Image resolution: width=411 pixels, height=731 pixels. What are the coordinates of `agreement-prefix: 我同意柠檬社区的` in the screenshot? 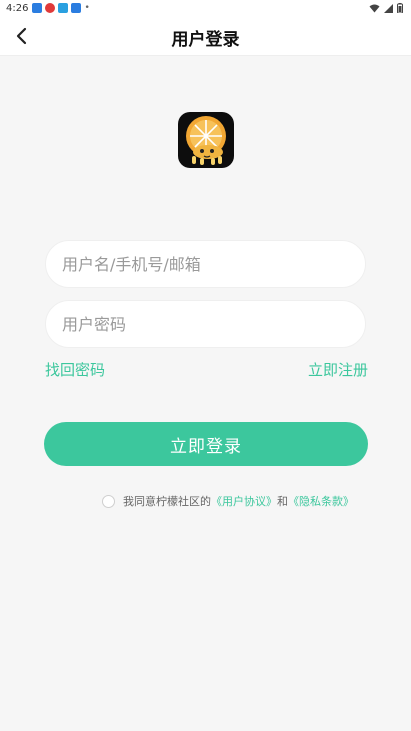 It's located at (167, 501).